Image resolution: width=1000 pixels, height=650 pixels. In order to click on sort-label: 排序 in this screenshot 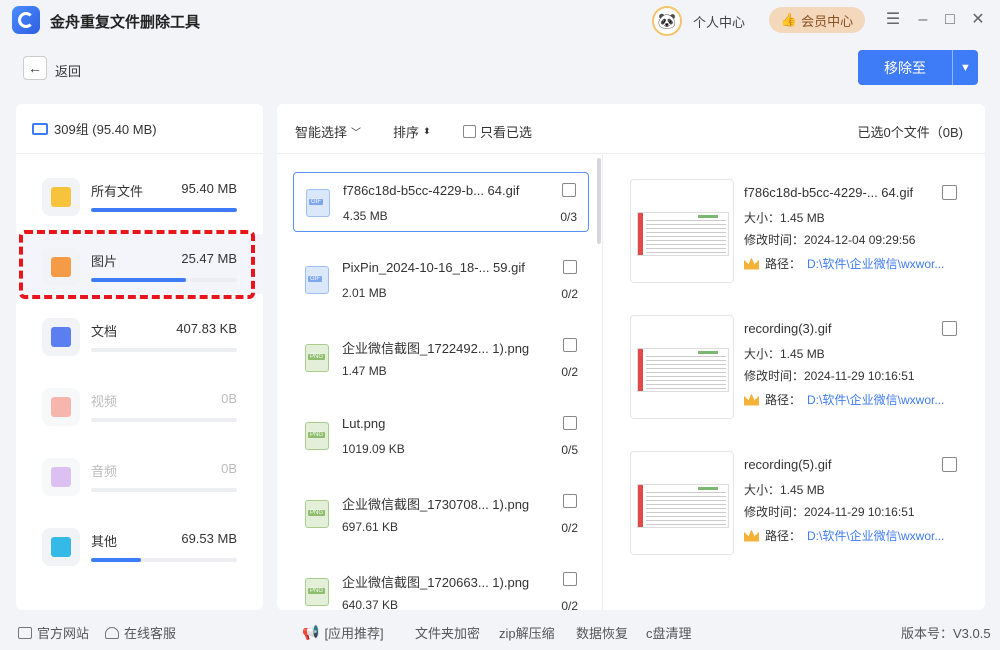, I will do `click(406, 132)`.